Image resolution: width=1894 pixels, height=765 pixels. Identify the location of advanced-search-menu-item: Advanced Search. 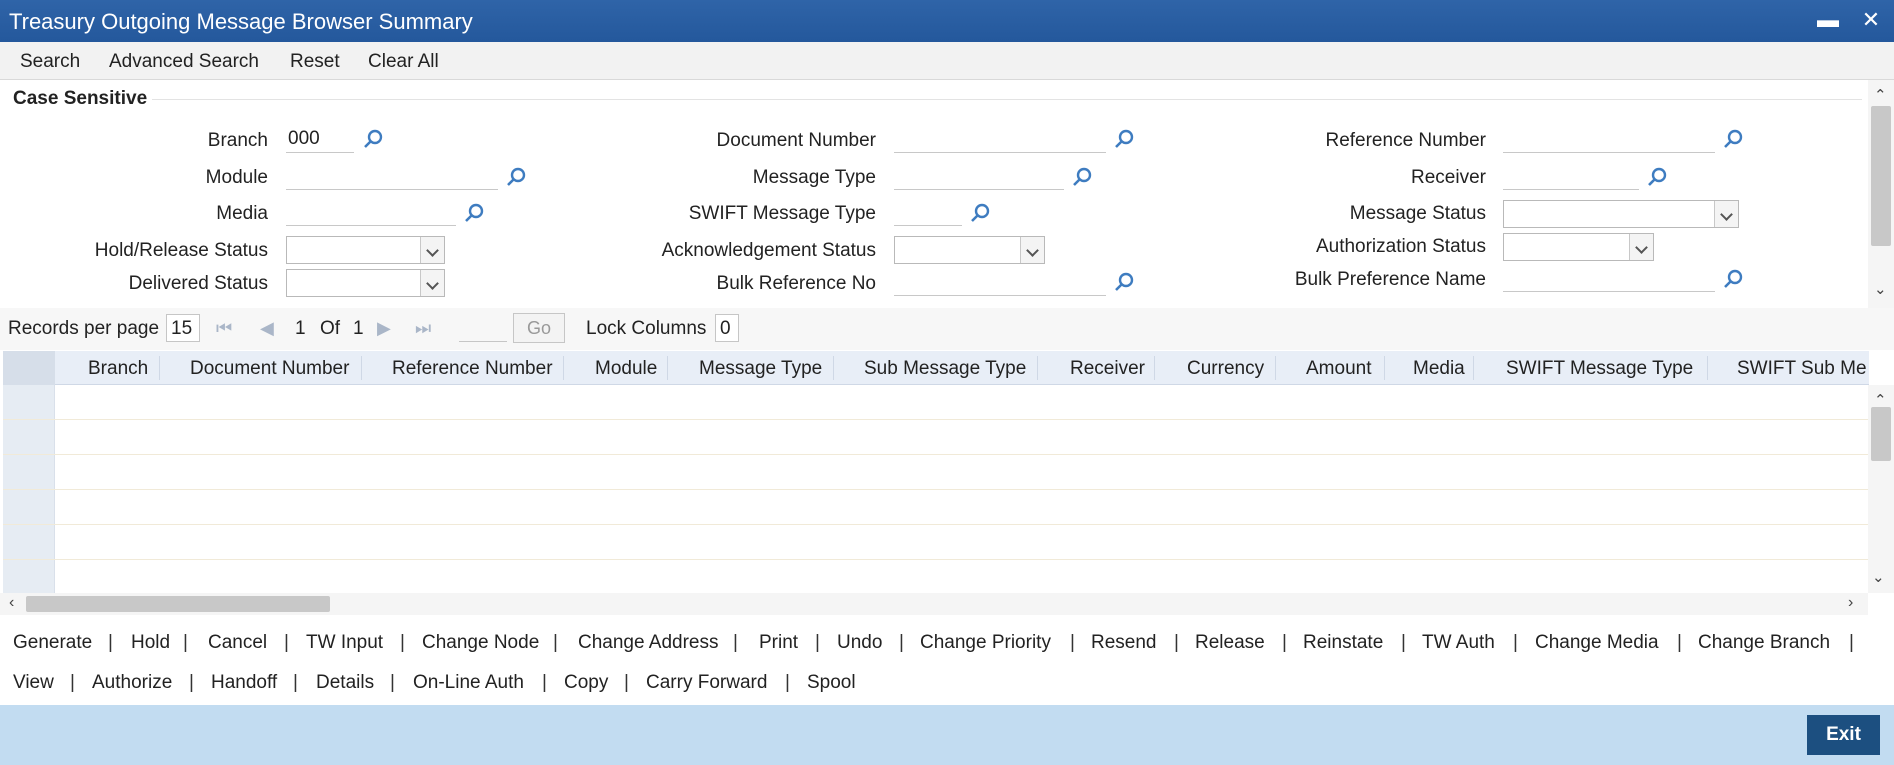
(184, 62).